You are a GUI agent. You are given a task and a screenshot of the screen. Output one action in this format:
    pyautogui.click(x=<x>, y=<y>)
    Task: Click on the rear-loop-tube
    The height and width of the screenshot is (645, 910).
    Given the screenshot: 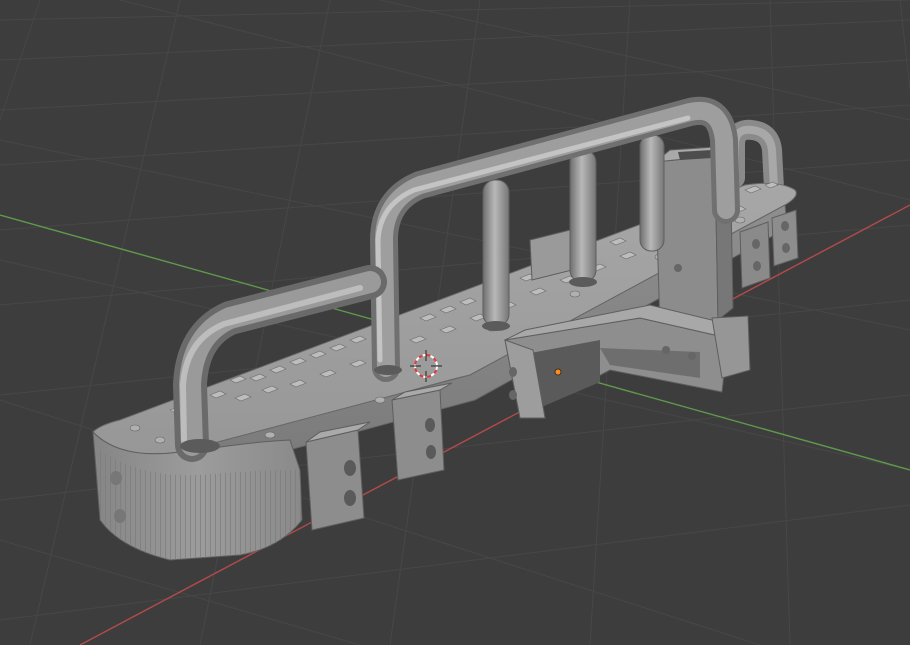 What is the action you would take?
    pyautogui.click(x=754, y=158)
    